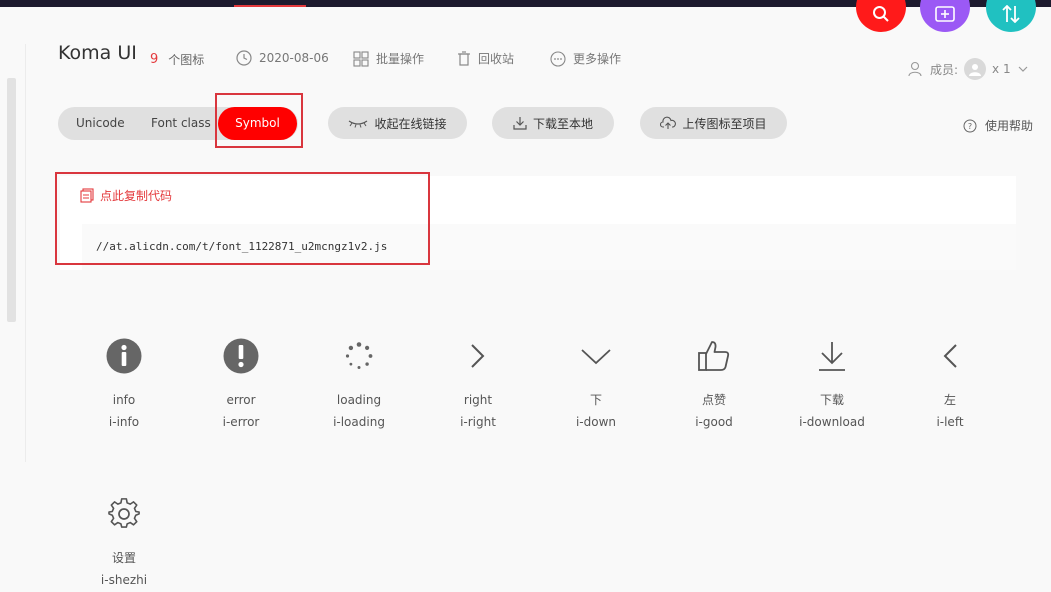 The width and height of the screenshot is (1051, 592). What do you see at coordinates (915, 69) in the screenshot?
I see `members-icon` at bounding box center [915, 69].